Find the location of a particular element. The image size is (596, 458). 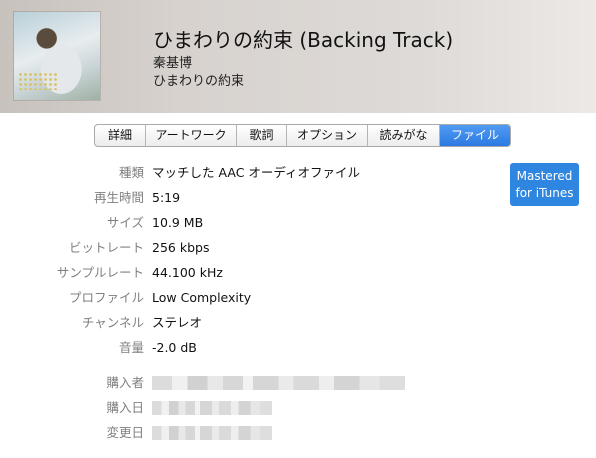

artwork-dots-decoration is located at coordinates (38, 81).